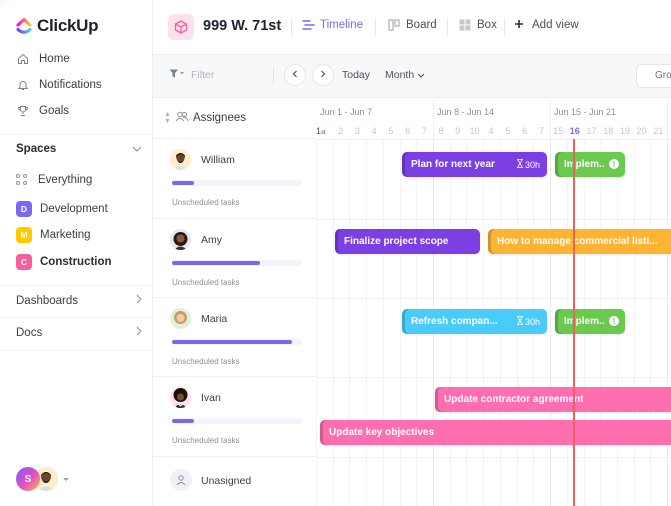 This screenshot has height=506, width=671. Describe the element at coordinates (474, 164) in the screenshot. I see `task-bar: Plan for next year 30h` at that location.